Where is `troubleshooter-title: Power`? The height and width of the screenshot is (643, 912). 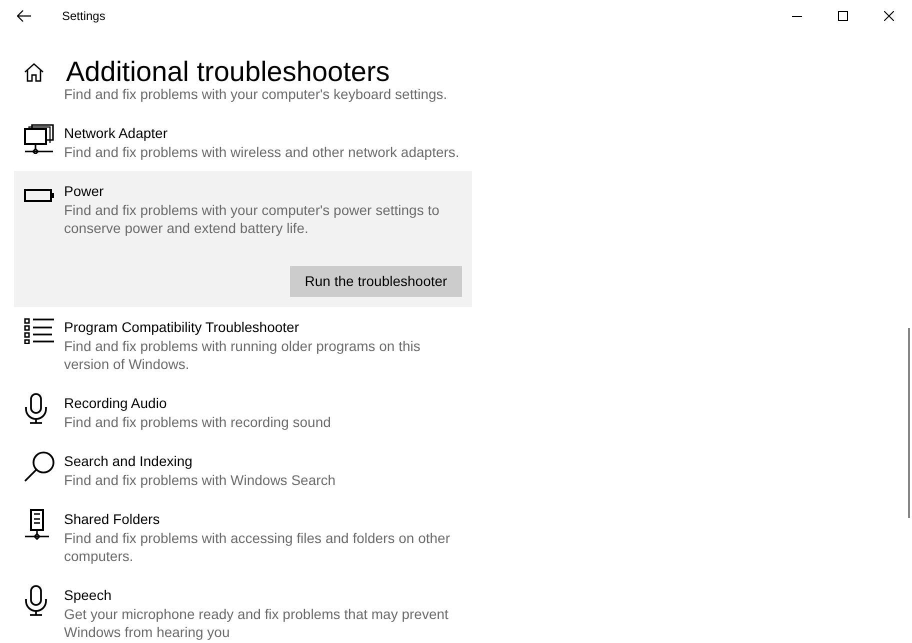 troubleshooter-title: Power is located at coordinates (84, 191).